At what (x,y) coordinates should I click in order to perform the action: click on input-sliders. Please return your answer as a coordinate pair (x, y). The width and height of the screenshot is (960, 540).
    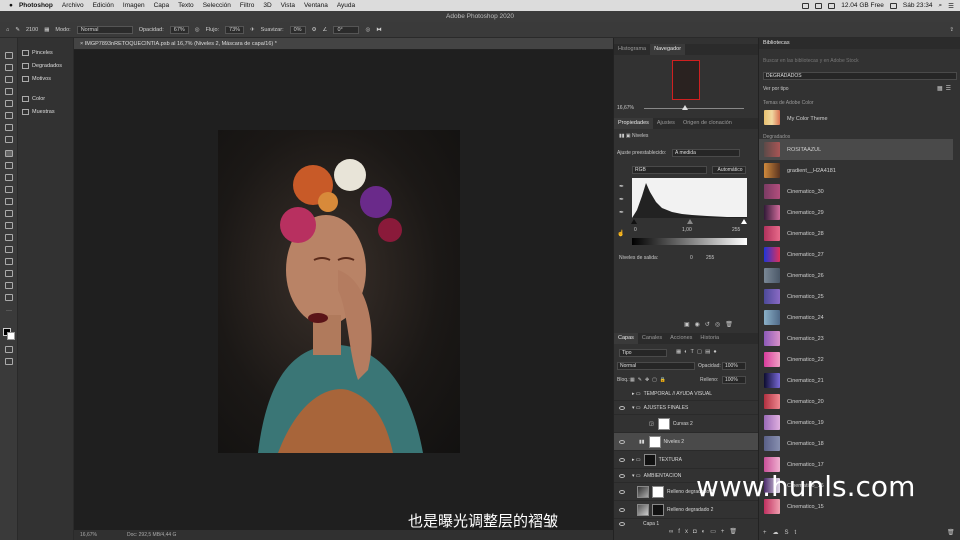
    Looking at the image, I should click on (689, 221).